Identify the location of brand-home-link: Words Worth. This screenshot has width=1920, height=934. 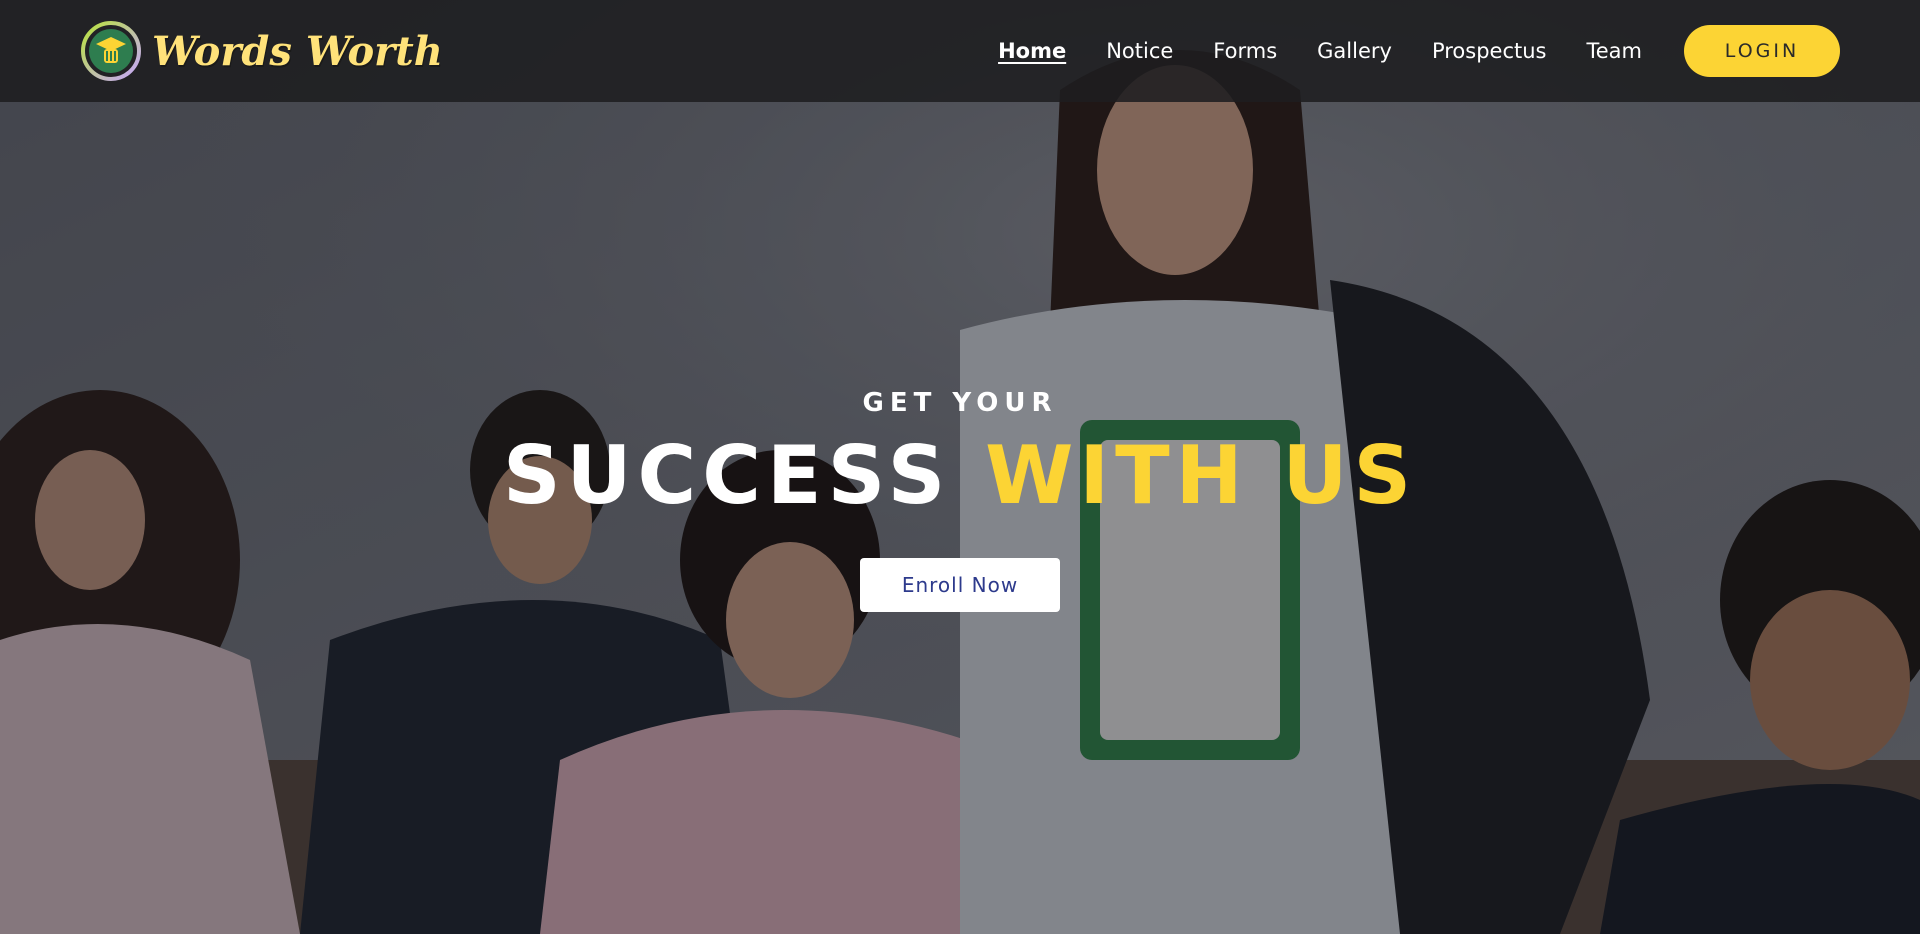
(261, 51).